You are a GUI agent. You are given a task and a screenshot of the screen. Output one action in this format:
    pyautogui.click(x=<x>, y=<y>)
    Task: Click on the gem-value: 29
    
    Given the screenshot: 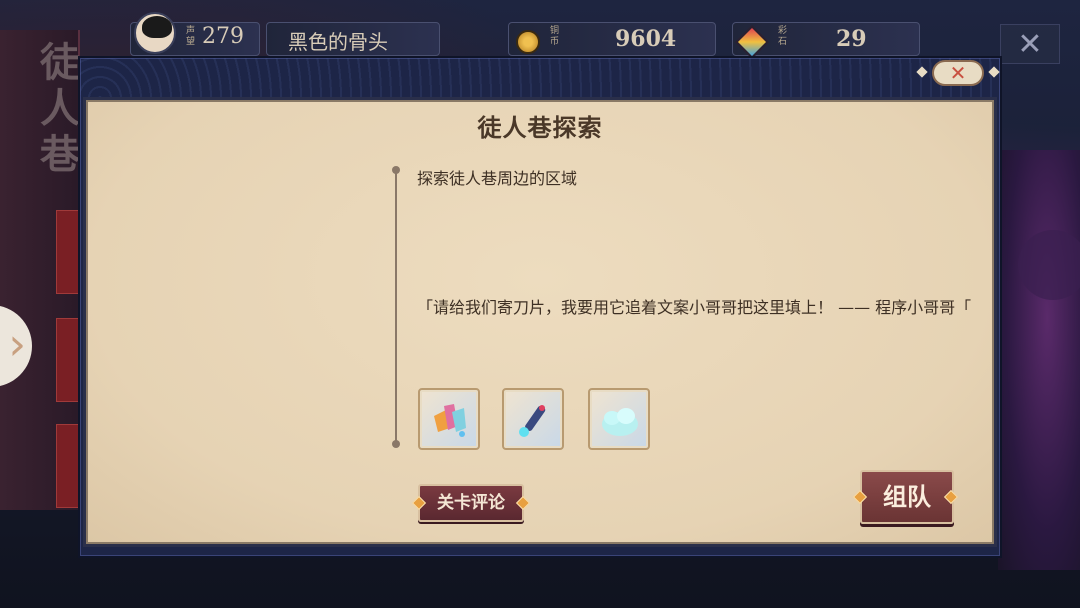 What is the action you would take?
    pyautogui.click(x=851, y=39)
    